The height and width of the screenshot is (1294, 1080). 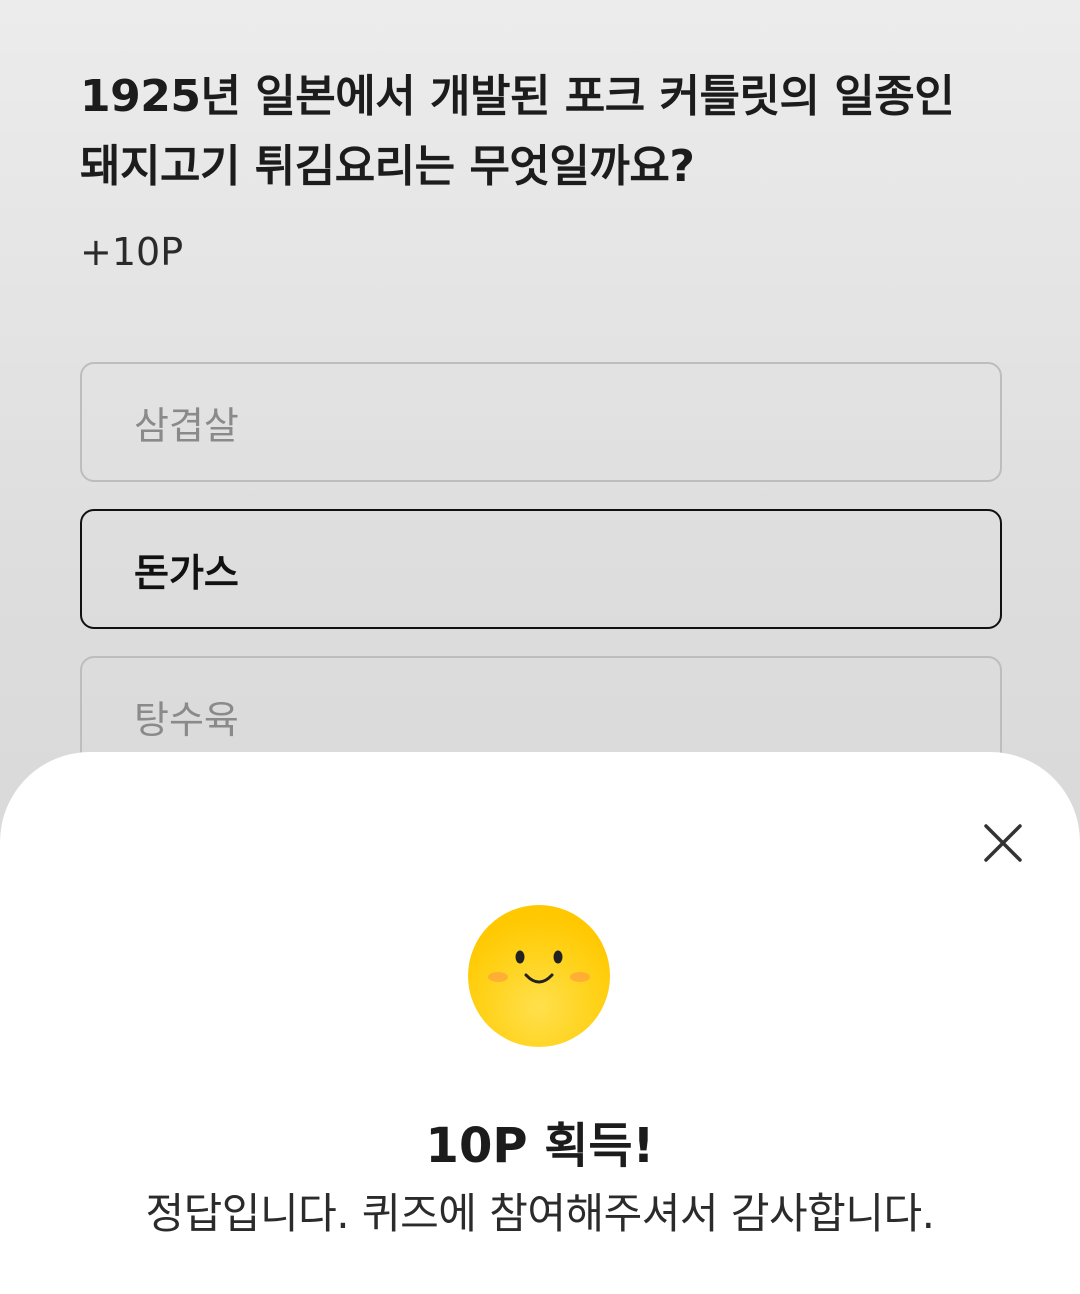 What do you see at coordinates (186, 719) in the screenshot?
I see `answer-option-label: 탕수육` at bounding box center [186, 719].